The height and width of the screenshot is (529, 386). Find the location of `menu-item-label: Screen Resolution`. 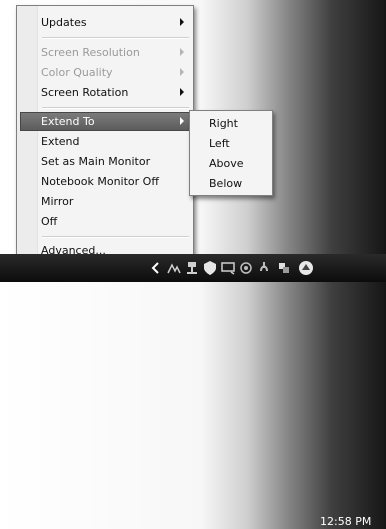

menu-item-label: Screen Resolution is located at coordinates (90, 52).